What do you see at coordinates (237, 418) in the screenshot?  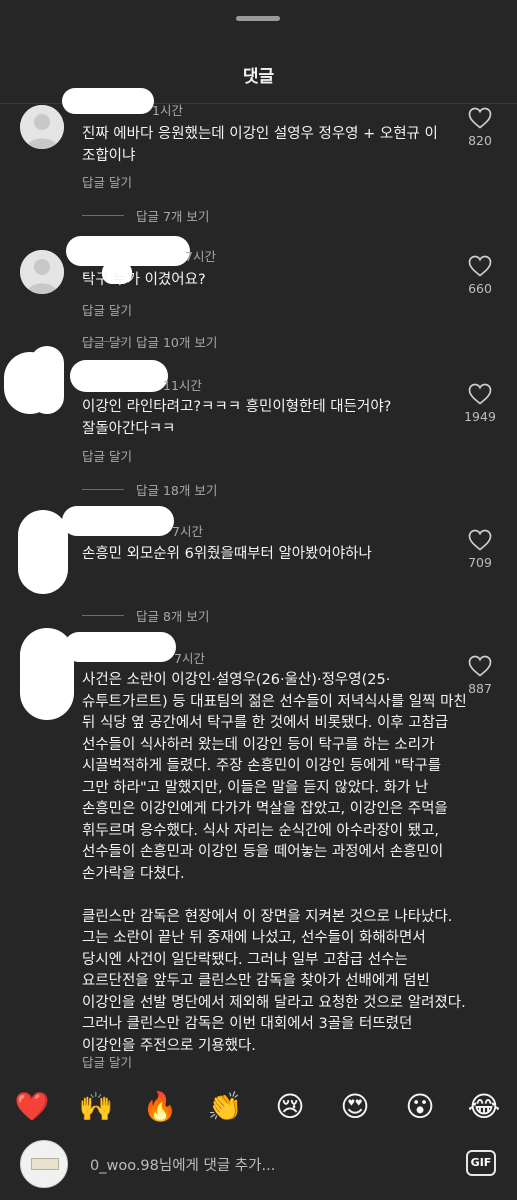 I see `comment-text: 이강인 라인타려고?ㅋㅋㅋ 흥민이형한테 대든거야? 잘돌아간다ㅋㅋ` at bounding box center [237, 418].